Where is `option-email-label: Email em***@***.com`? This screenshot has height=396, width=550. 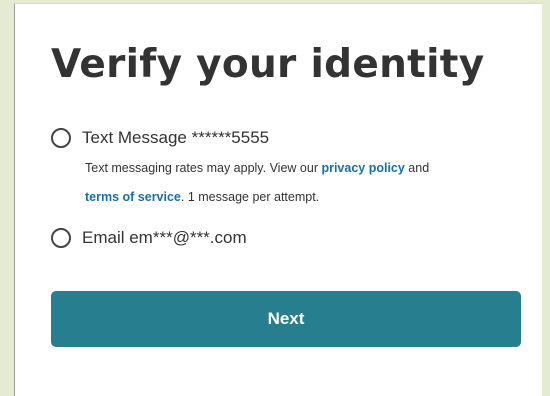
option-email-label: Email em***@***.com is located at coordinates (164, 237).